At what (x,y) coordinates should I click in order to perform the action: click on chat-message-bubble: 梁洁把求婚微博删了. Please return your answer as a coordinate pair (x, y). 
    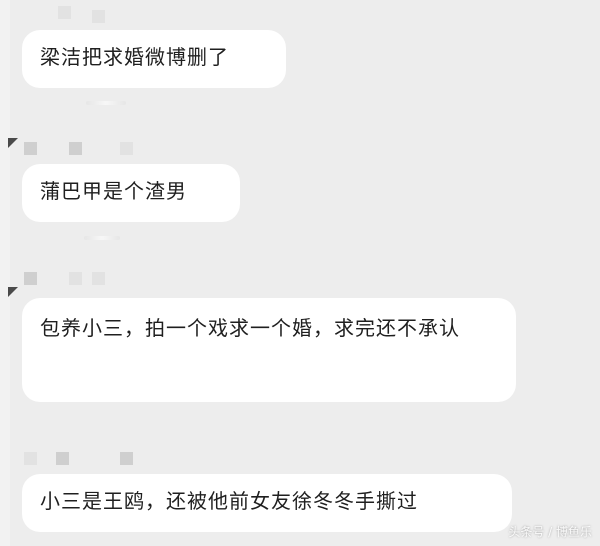
    Looking at the image, I should click on (154, 59).